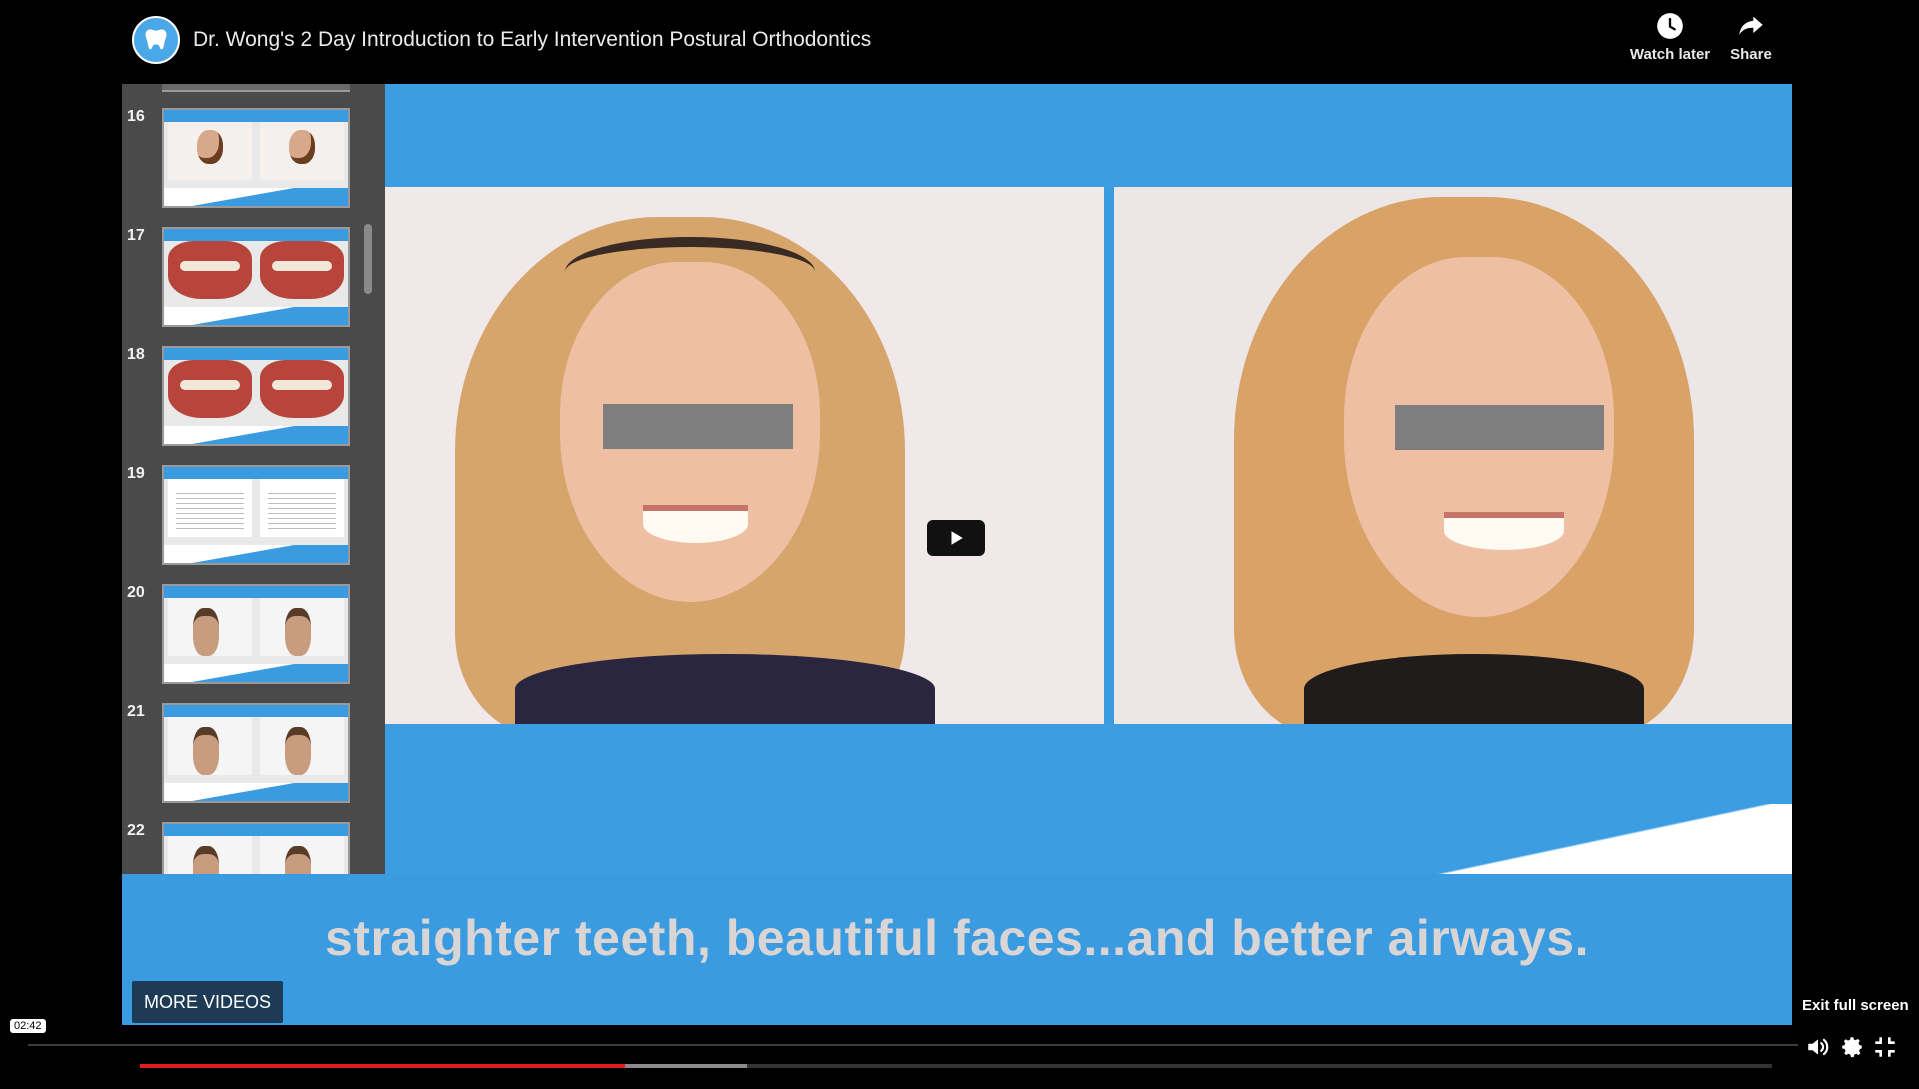 The height and width of the screenshot is (1089, 1919). I want to click on more-videos-button: MORE VIDEOS, so click(208, 1002).